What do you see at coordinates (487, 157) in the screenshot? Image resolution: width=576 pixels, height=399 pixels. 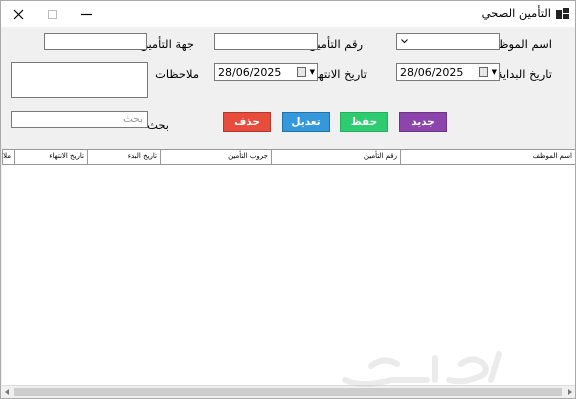 I see `column-header-employee: اسم الموظف` at bounding box center [487, 157].